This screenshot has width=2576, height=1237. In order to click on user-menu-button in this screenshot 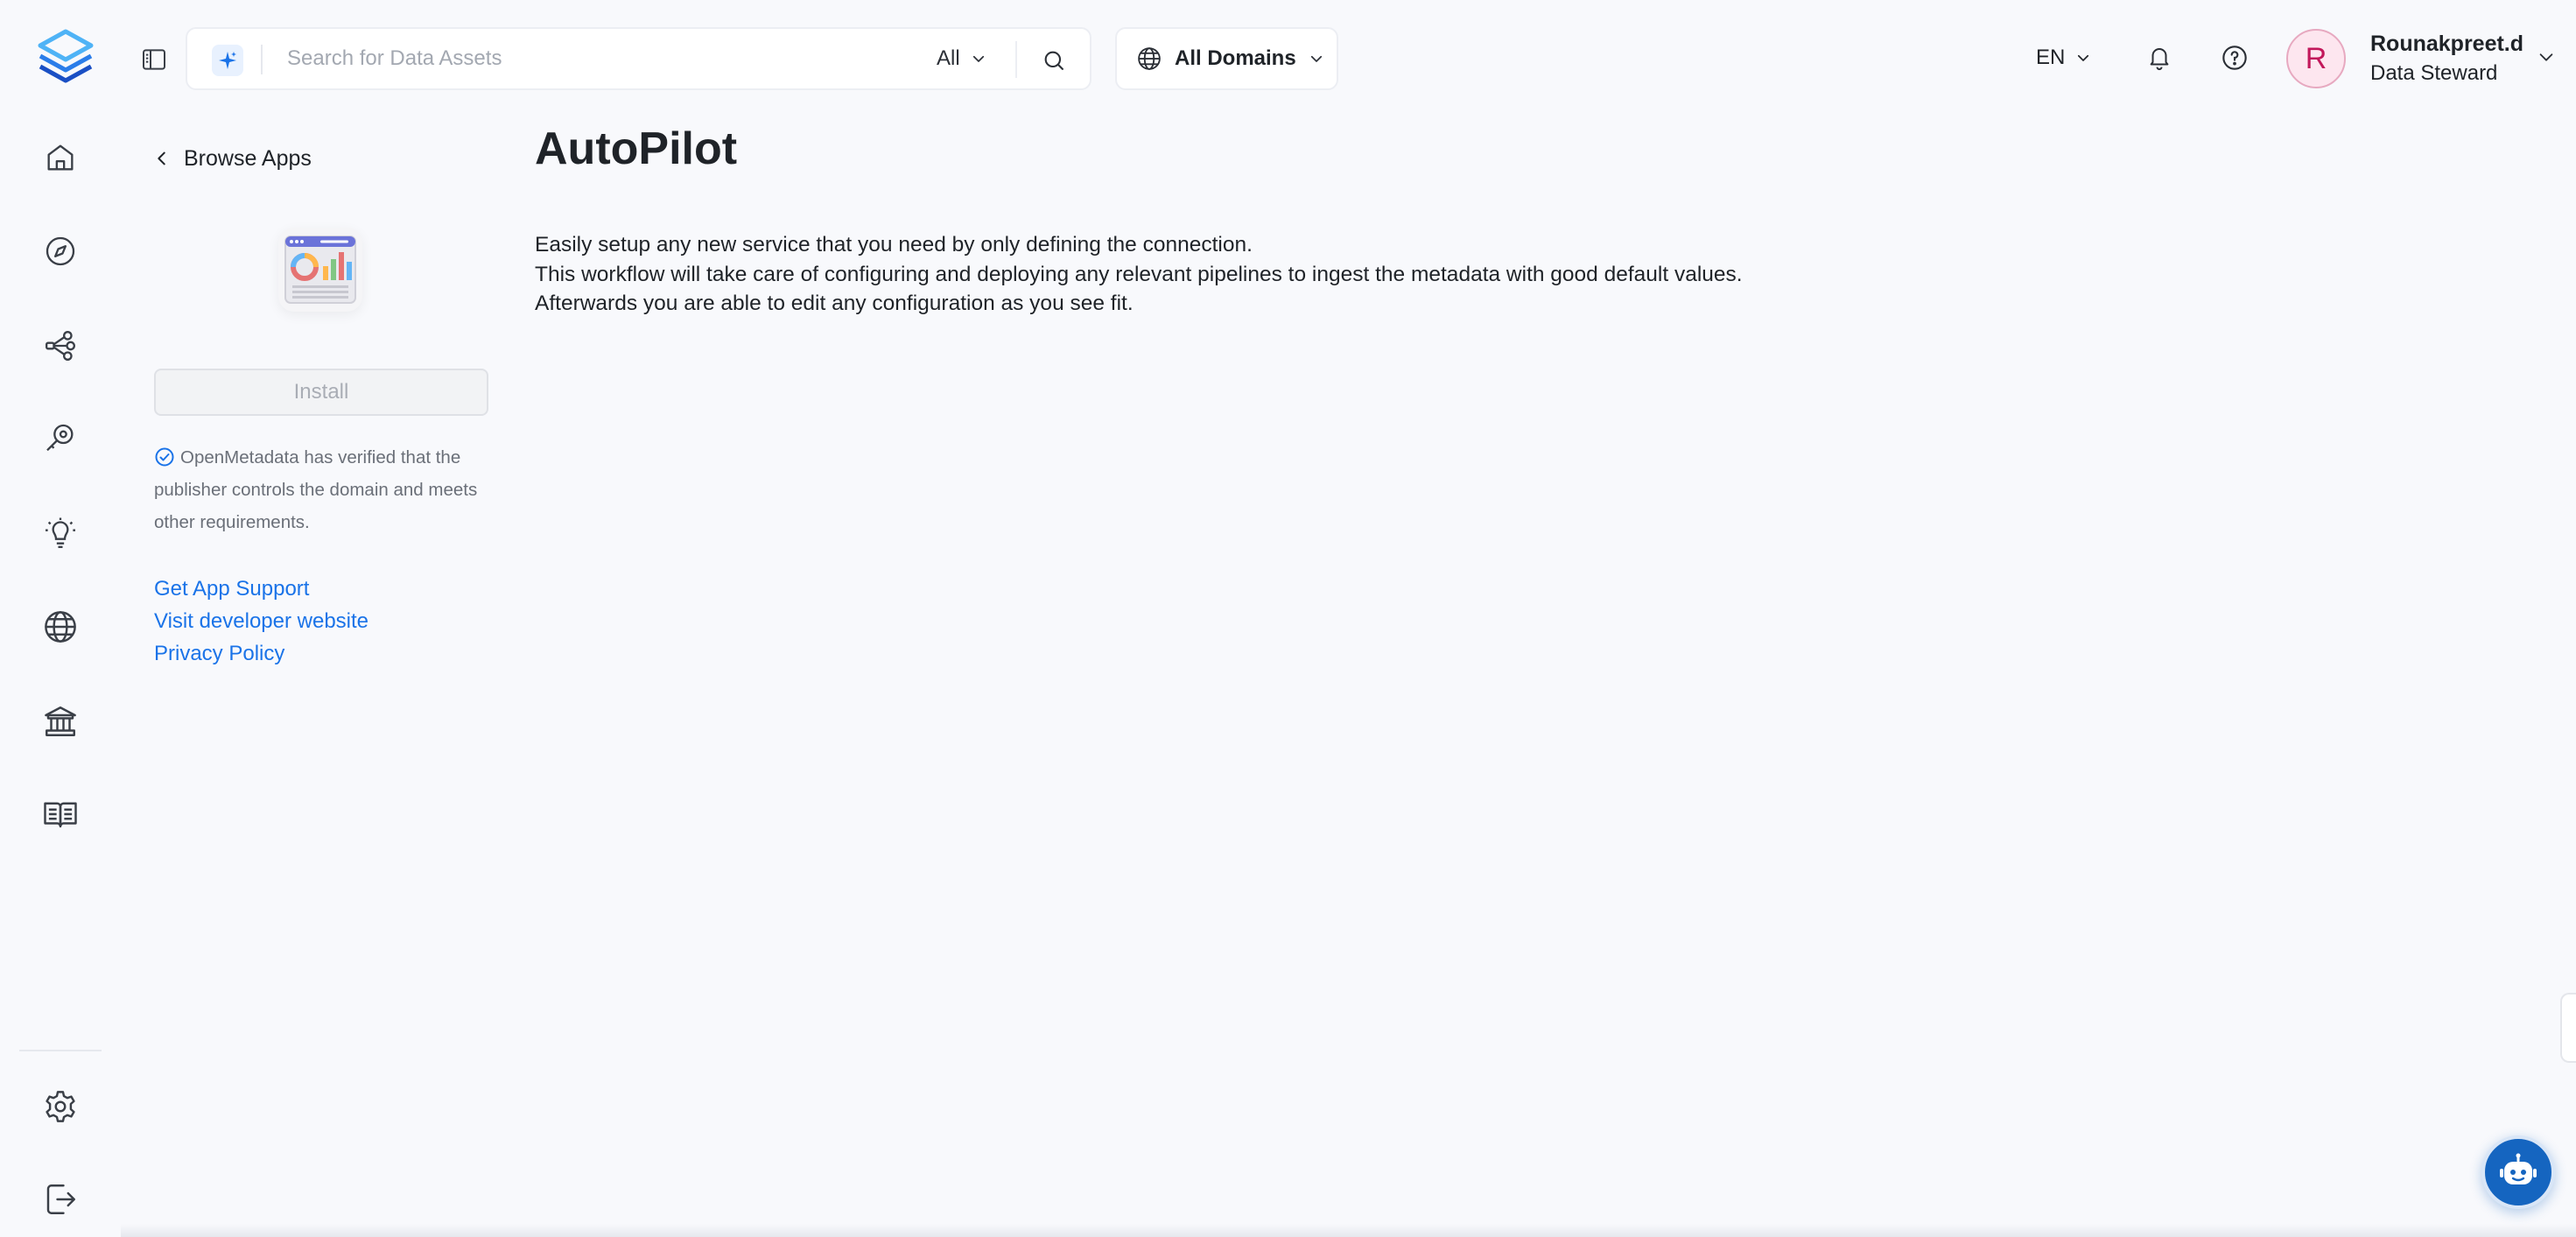, I will do `click(2546, 57)`.